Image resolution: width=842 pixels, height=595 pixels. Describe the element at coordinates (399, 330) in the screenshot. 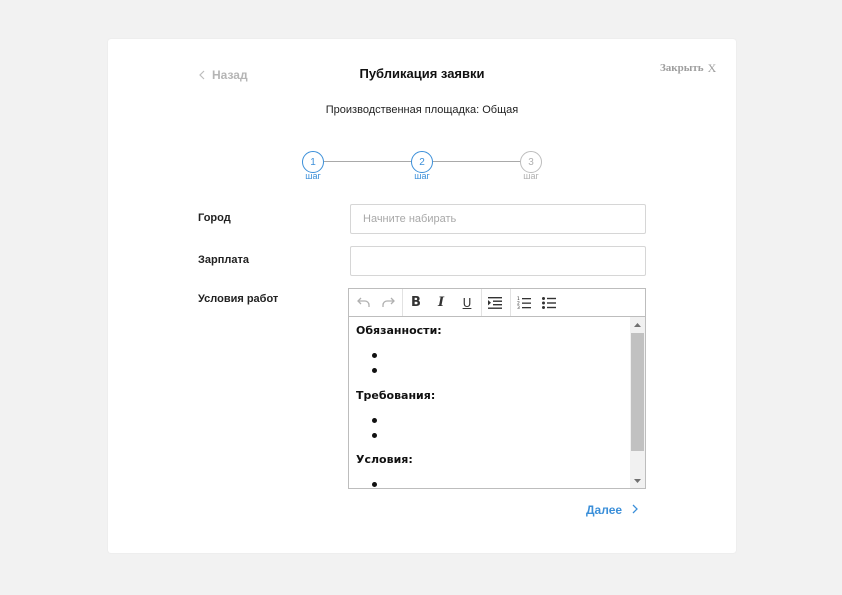

I see `duties-heading: Обязанности:` at that location.